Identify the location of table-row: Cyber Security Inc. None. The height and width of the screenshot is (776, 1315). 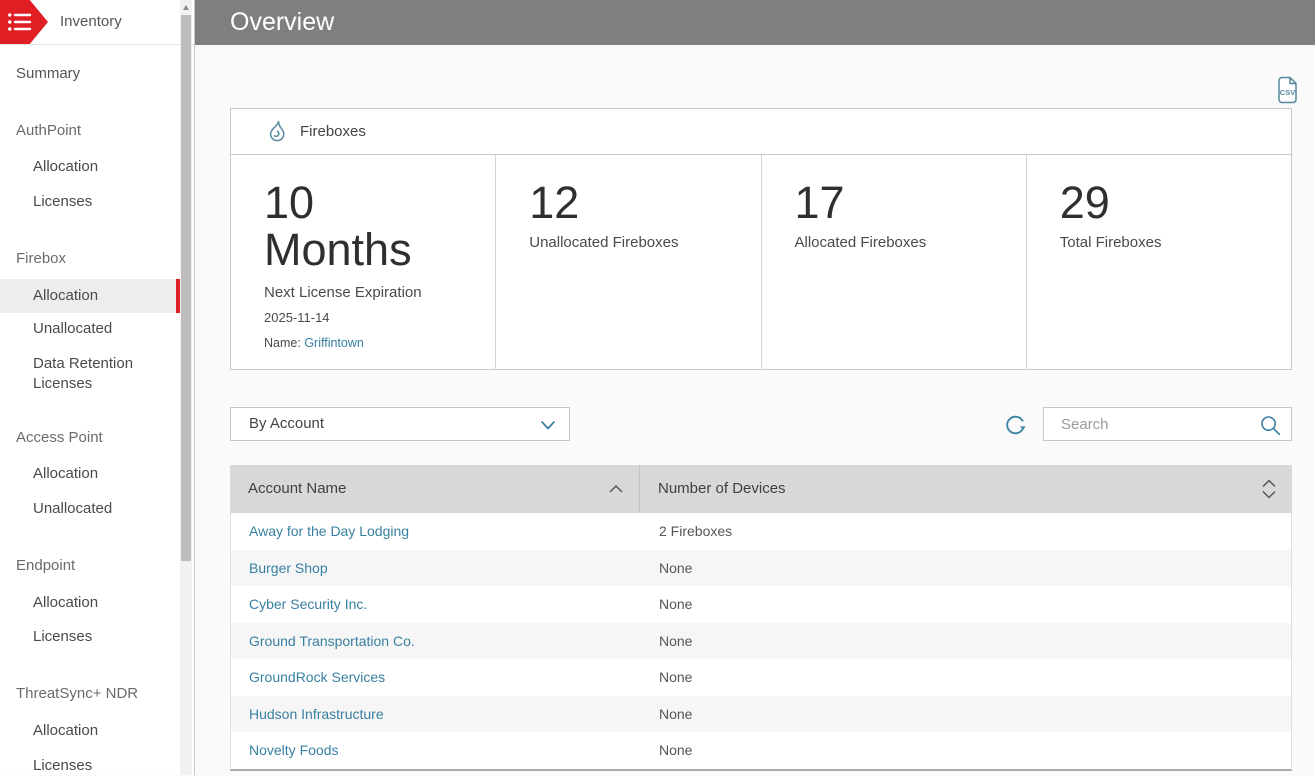
(761, 604).